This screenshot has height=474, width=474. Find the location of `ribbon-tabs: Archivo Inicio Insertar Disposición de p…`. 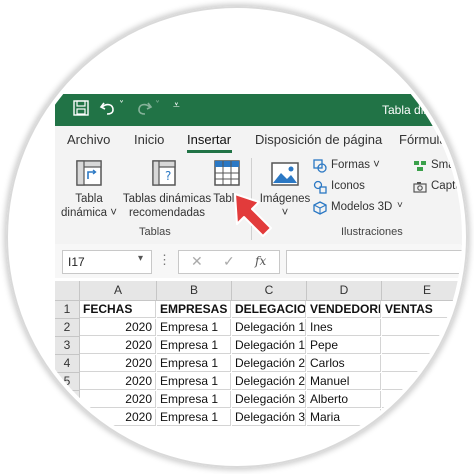

ribbon-tabs: Archivo Inicio Insertar Disposición de p… is located at coordinates (258, 140).